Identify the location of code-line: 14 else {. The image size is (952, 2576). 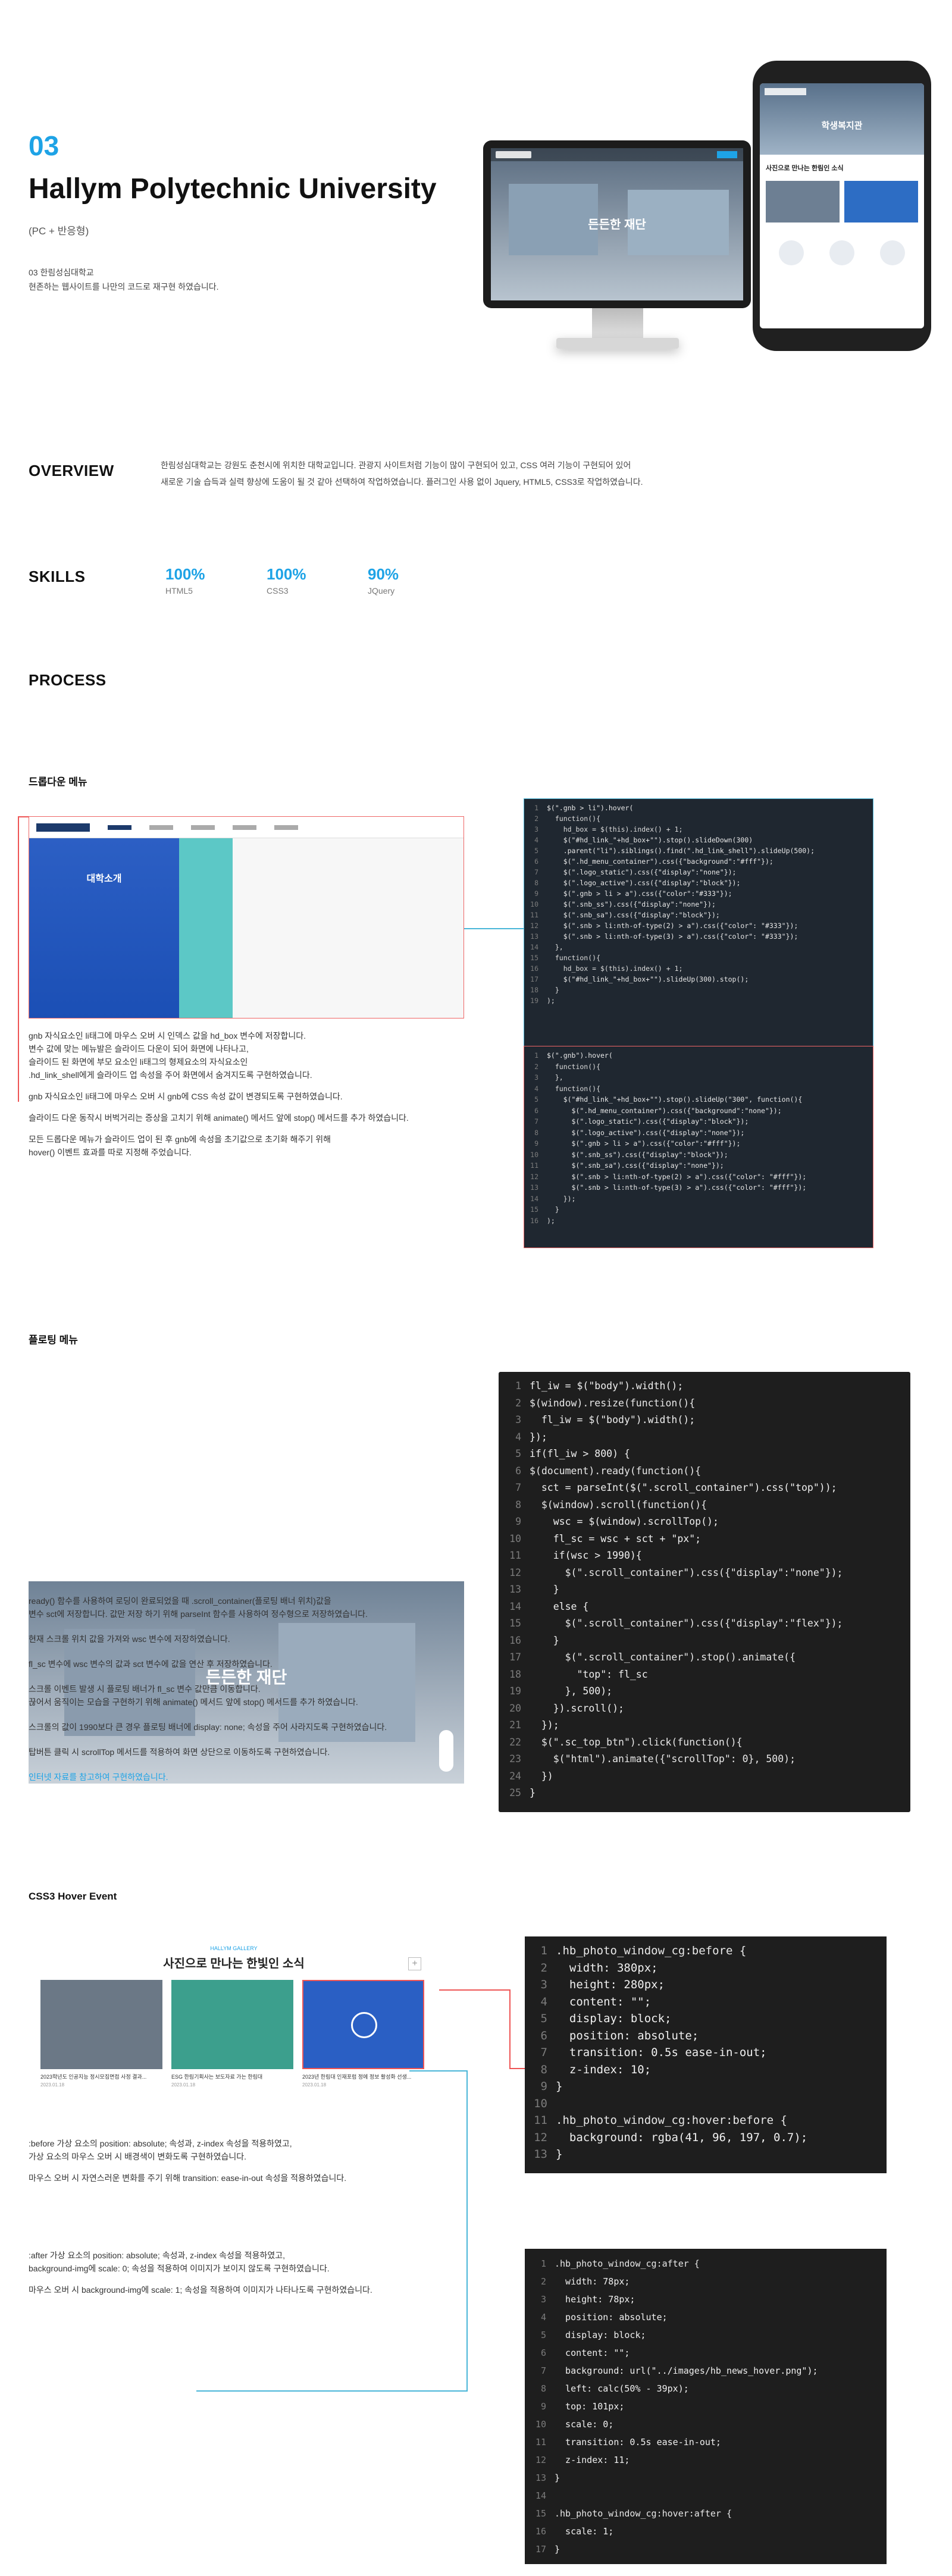
(704, 1607).